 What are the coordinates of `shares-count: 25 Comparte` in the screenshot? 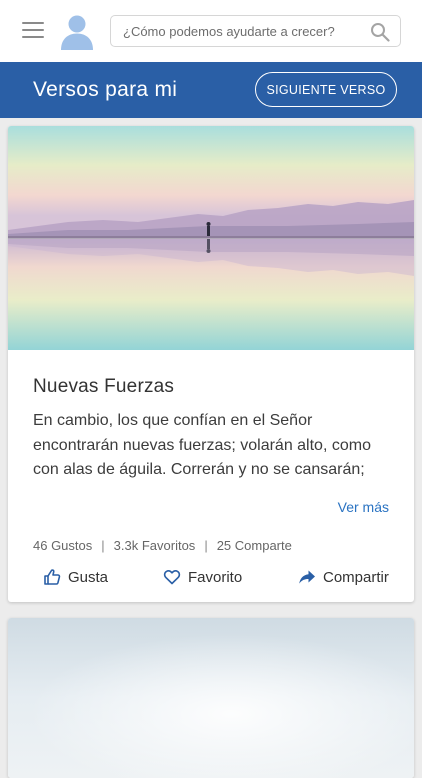 It's located at (254, 545).